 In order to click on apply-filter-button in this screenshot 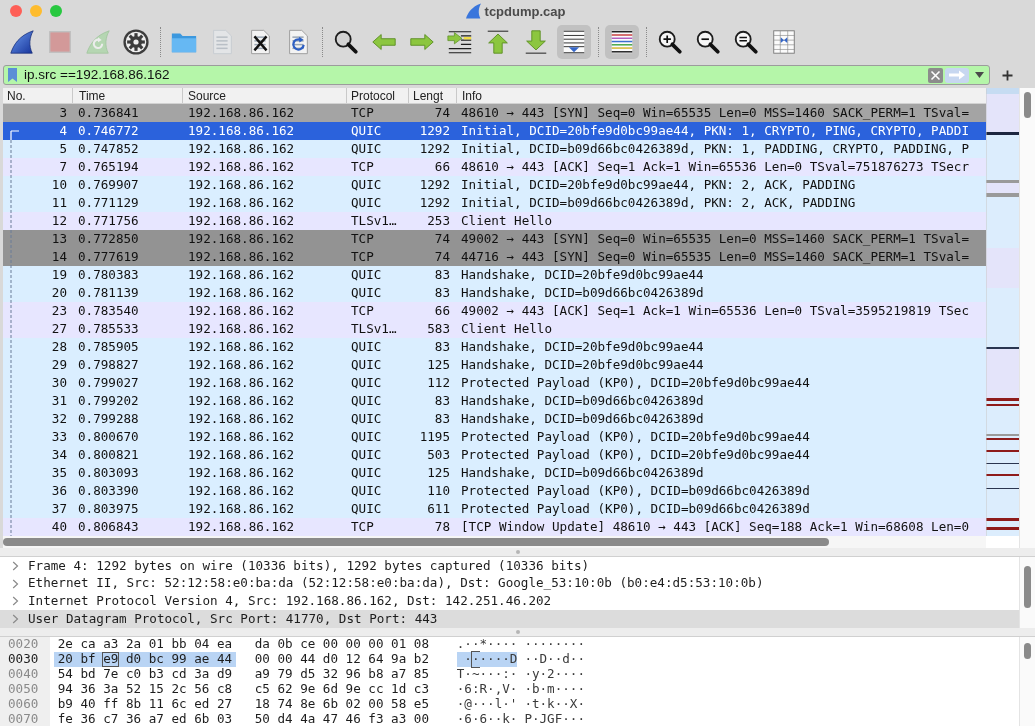, I will do `click(957, 75)`.